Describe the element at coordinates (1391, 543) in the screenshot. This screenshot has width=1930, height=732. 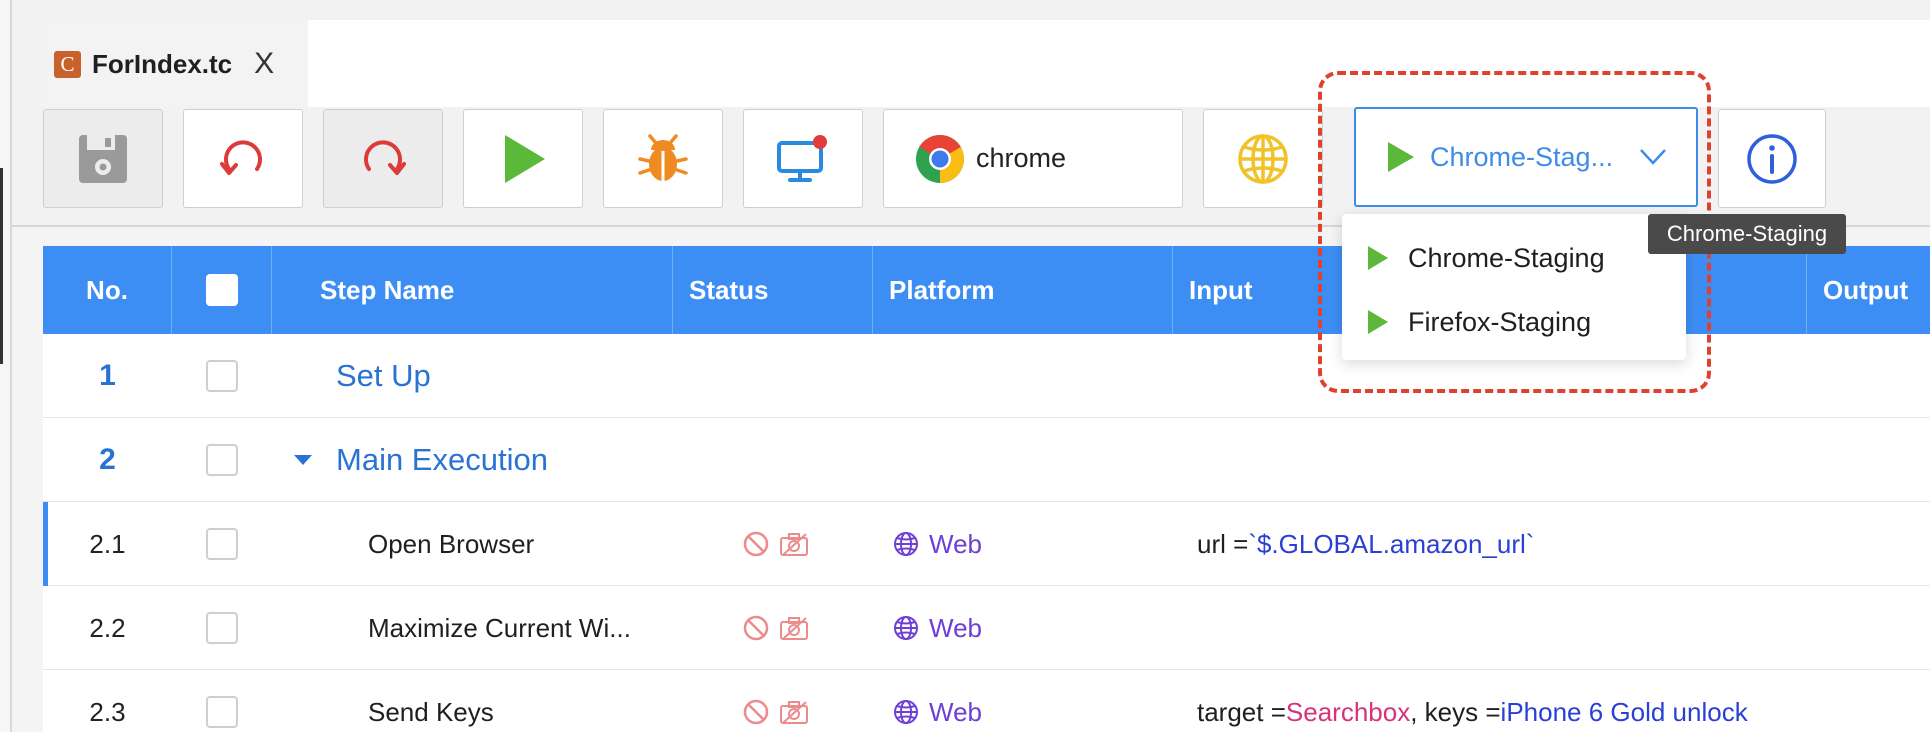
I see `input-value: `$.GLOBAL.amazon_url`` at that location.